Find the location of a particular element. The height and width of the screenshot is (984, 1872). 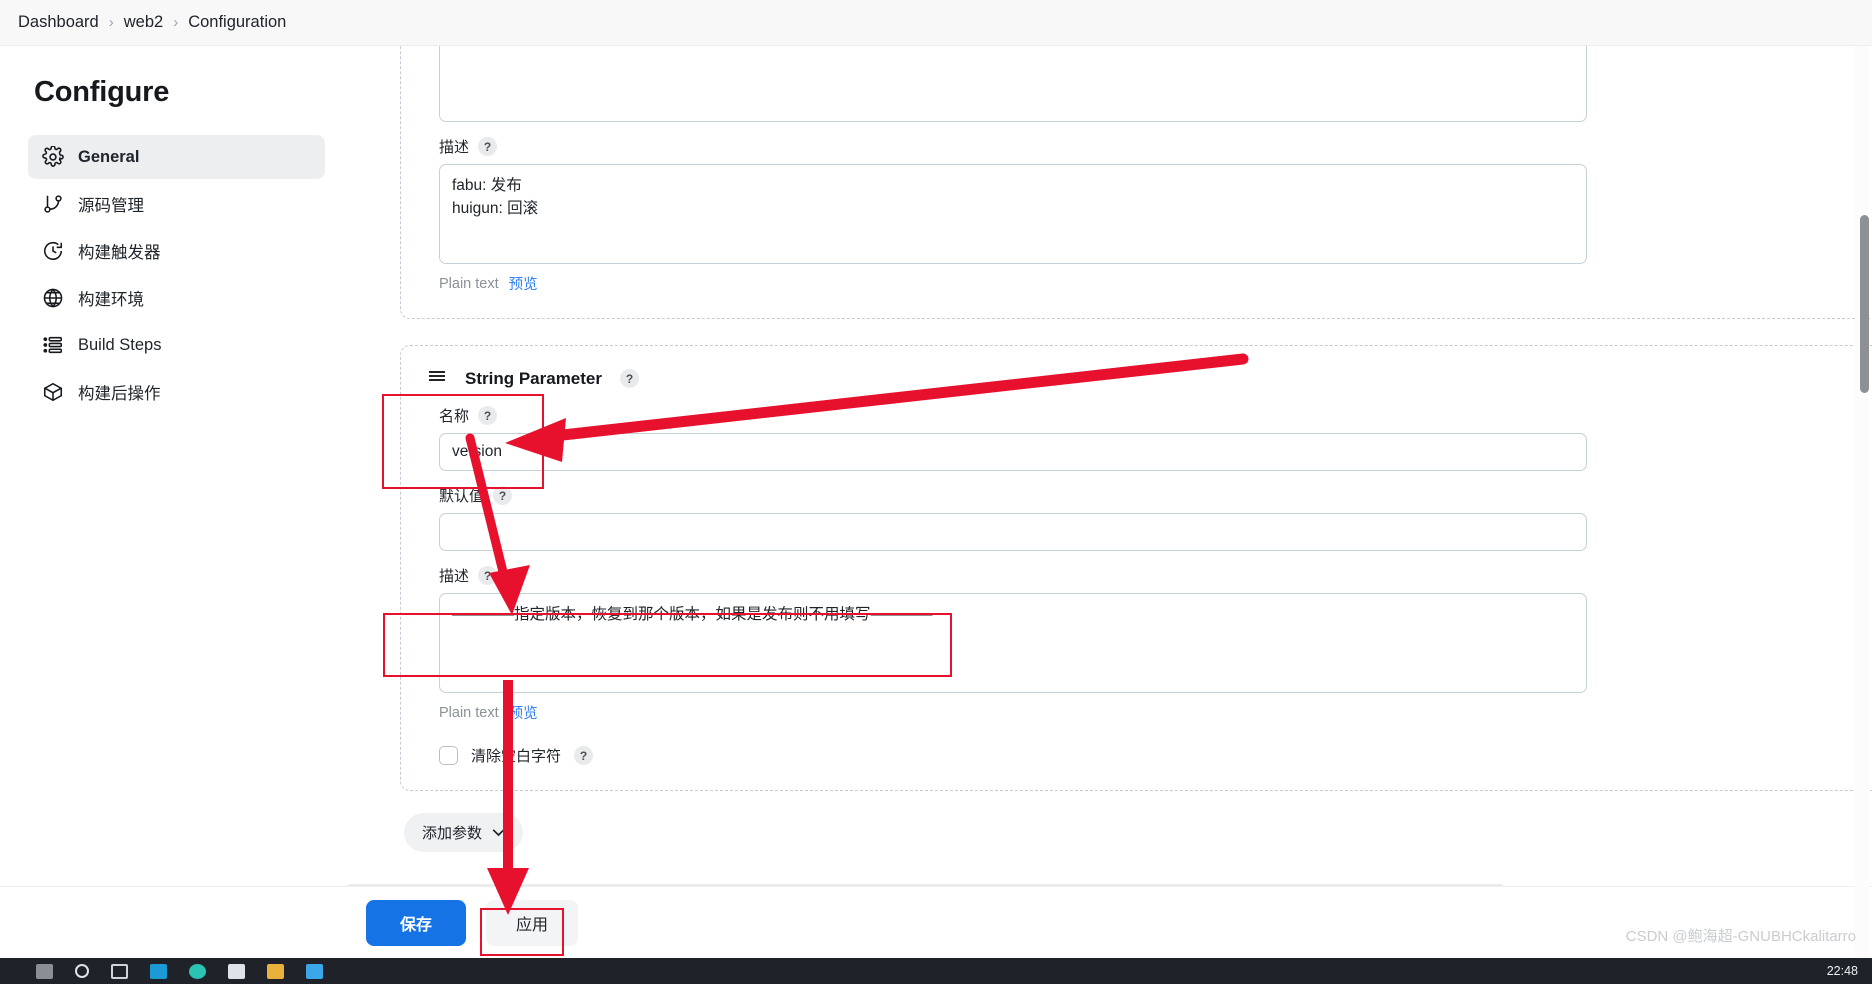

parameter-description-textarea is located at coordinates (1013, 643).